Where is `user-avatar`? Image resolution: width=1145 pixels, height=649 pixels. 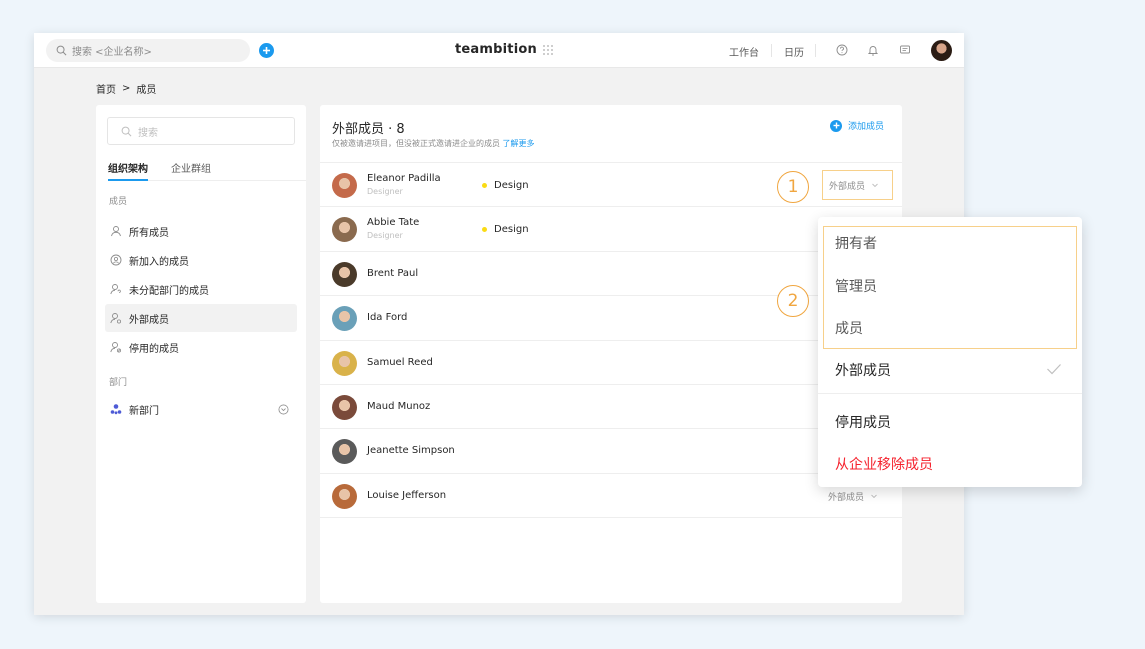 user-avatar is located at coordinates (941, 50).